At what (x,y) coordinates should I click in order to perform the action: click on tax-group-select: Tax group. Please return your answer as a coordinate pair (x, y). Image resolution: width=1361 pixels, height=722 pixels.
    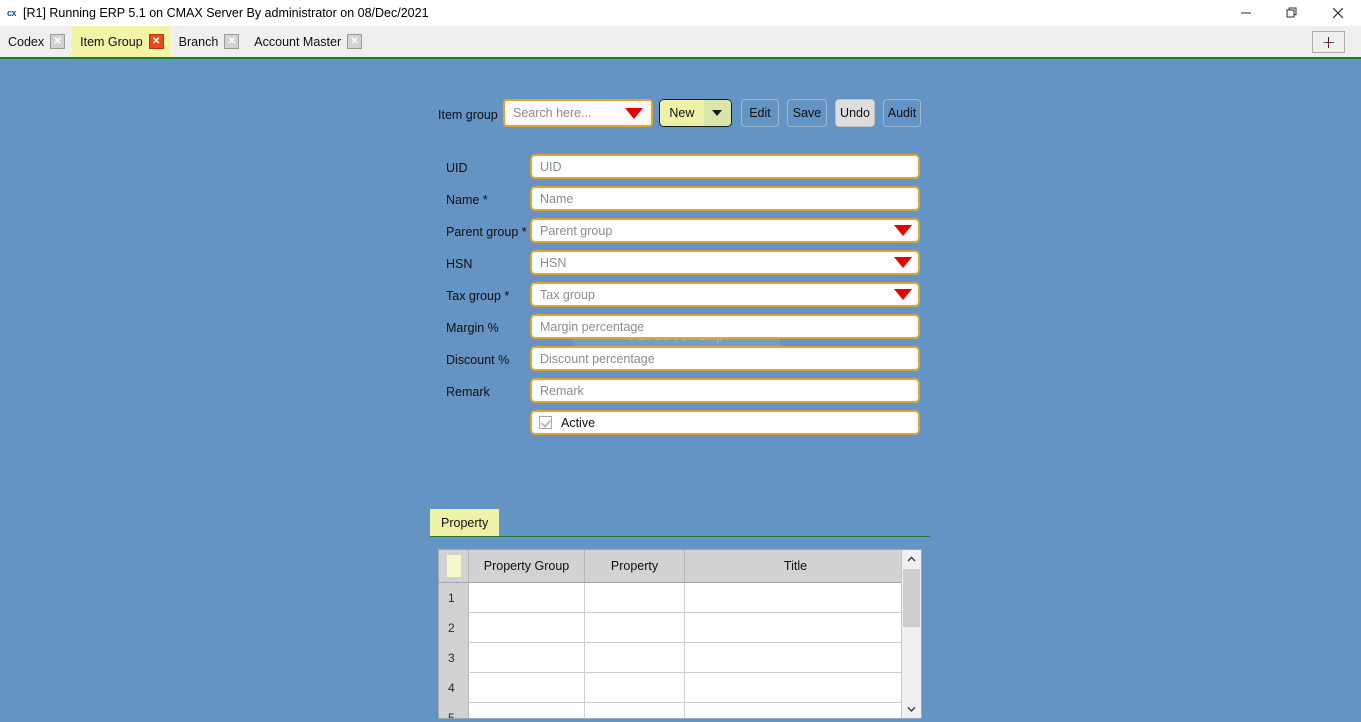
    Looking at the image, I should click on (725, 294).